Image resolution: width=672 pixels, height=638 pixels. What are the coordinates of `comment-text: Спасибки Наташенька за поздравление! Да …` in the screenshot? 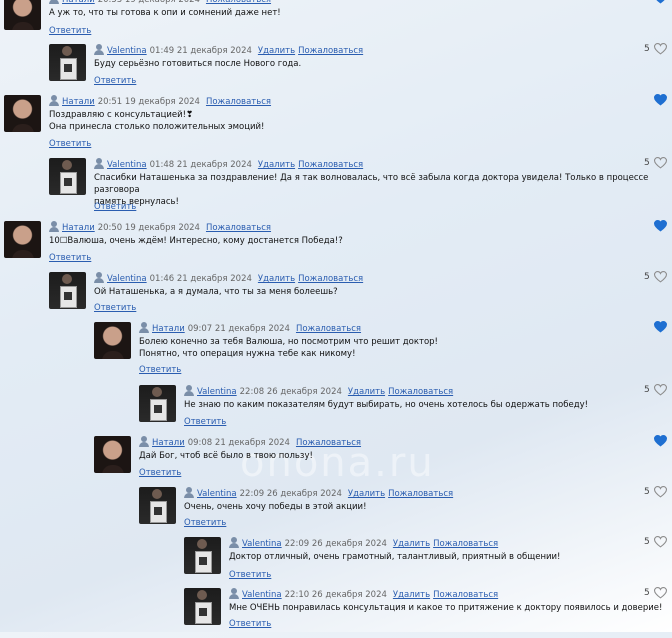 It's located at (371, 190).